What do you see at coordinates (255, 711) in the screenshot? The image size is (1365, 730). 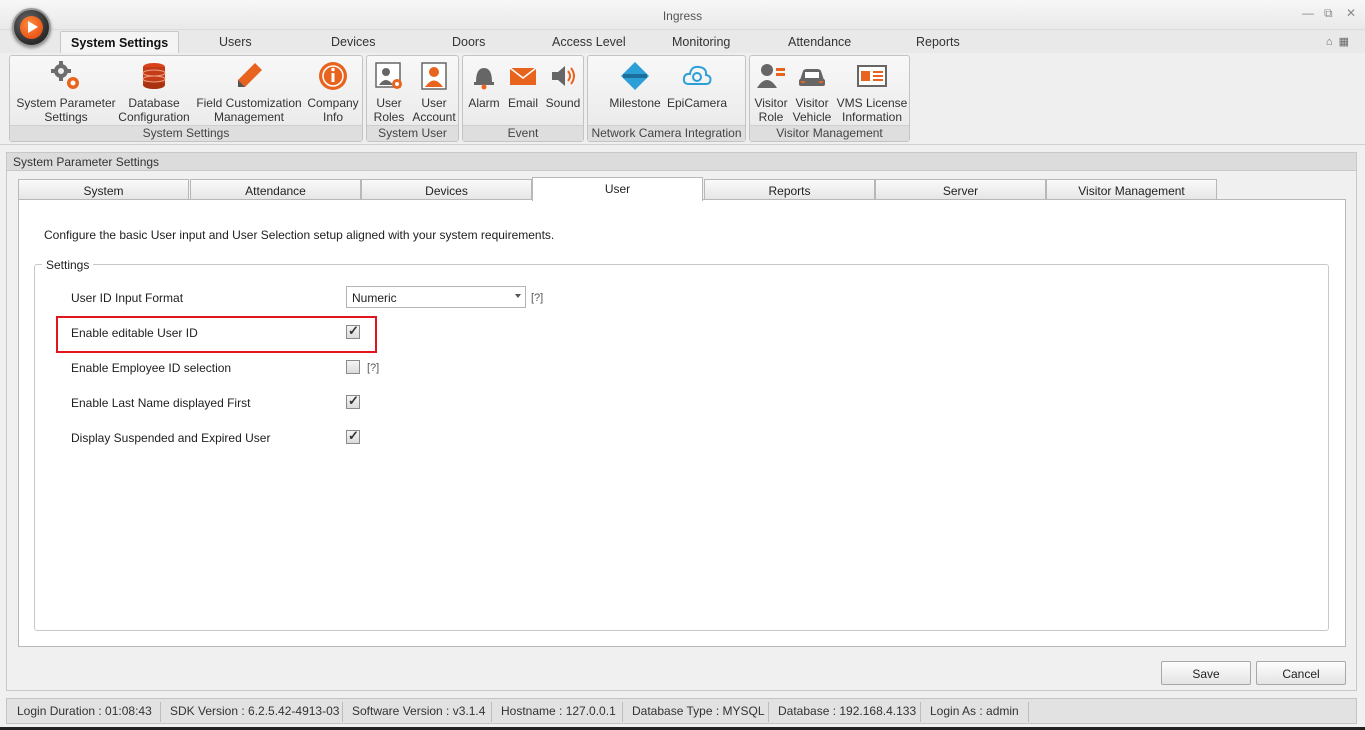 I see `status-sdk-version: SDK Version : 6.2.5.42-4913-03` at bounding box center [255, 711].